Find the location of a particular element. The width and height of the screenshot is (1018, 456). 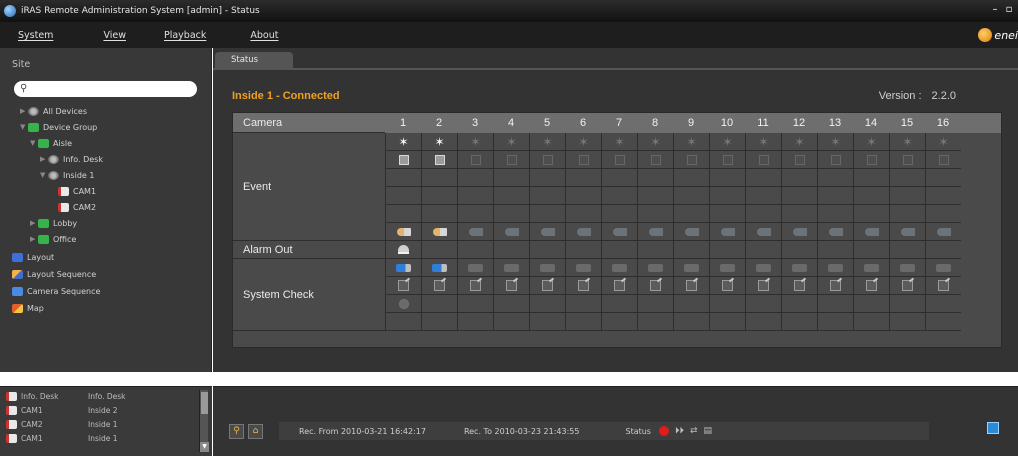

system-check-label: System Check is located at coordinates (309, 295).